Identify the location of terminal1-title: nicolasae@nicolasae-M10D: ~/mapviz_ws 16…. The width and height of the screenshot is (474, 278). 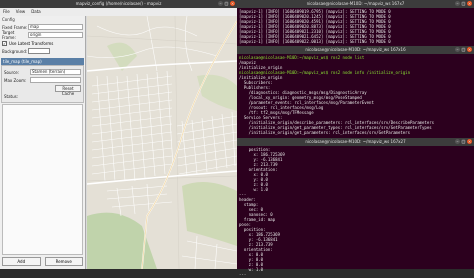
(355, 3).